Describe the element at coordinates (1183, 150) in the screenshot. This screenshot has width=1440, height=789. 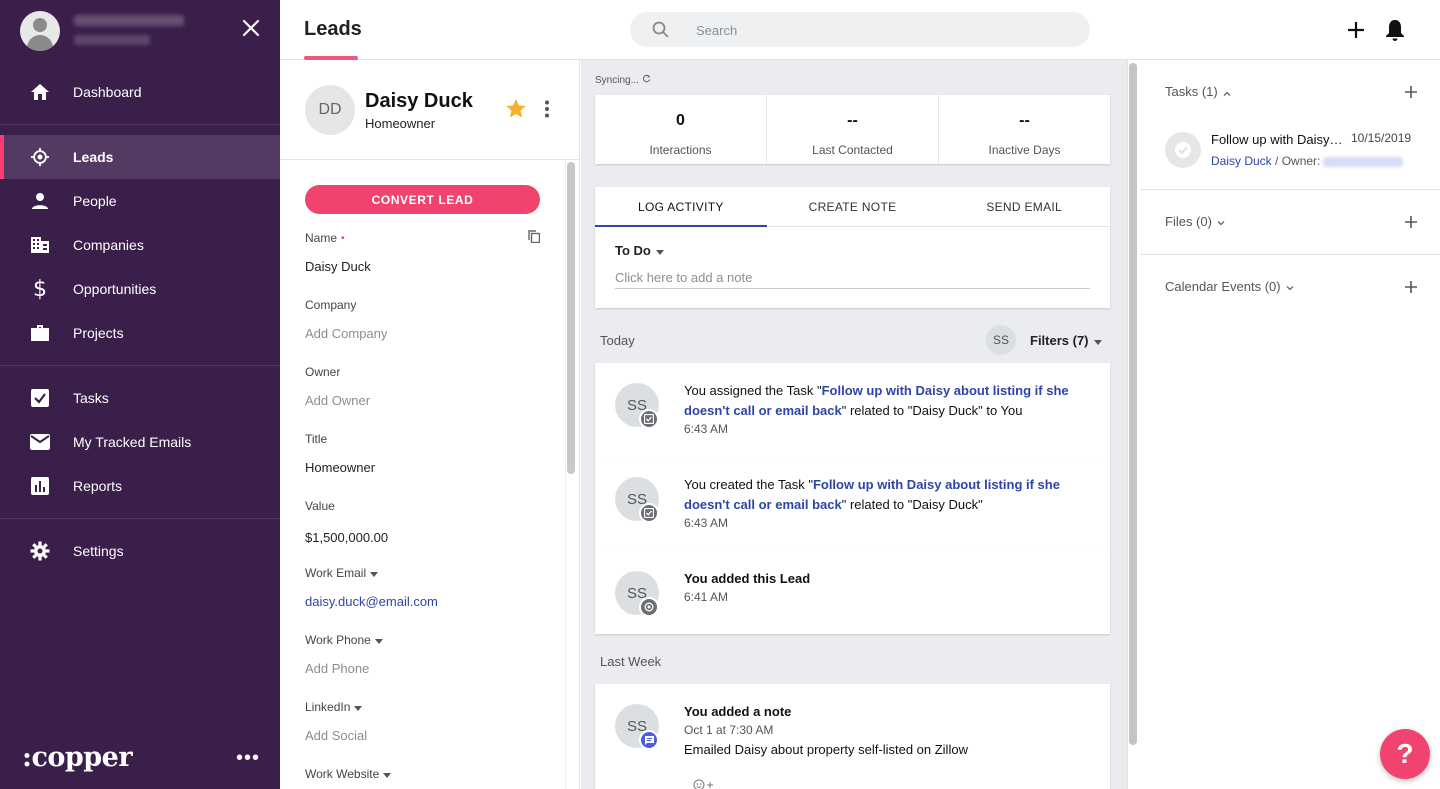
I see `task-complete-checkbox` at that location.